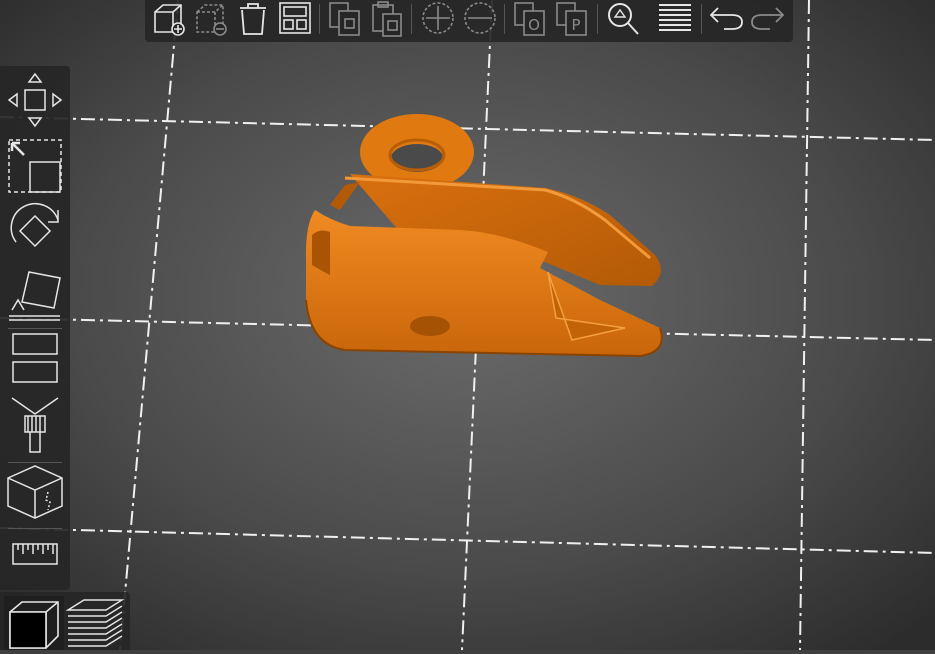 This screenshot has width=935, height=654. I want to click on layers-editing-icon, so click(675, 17).